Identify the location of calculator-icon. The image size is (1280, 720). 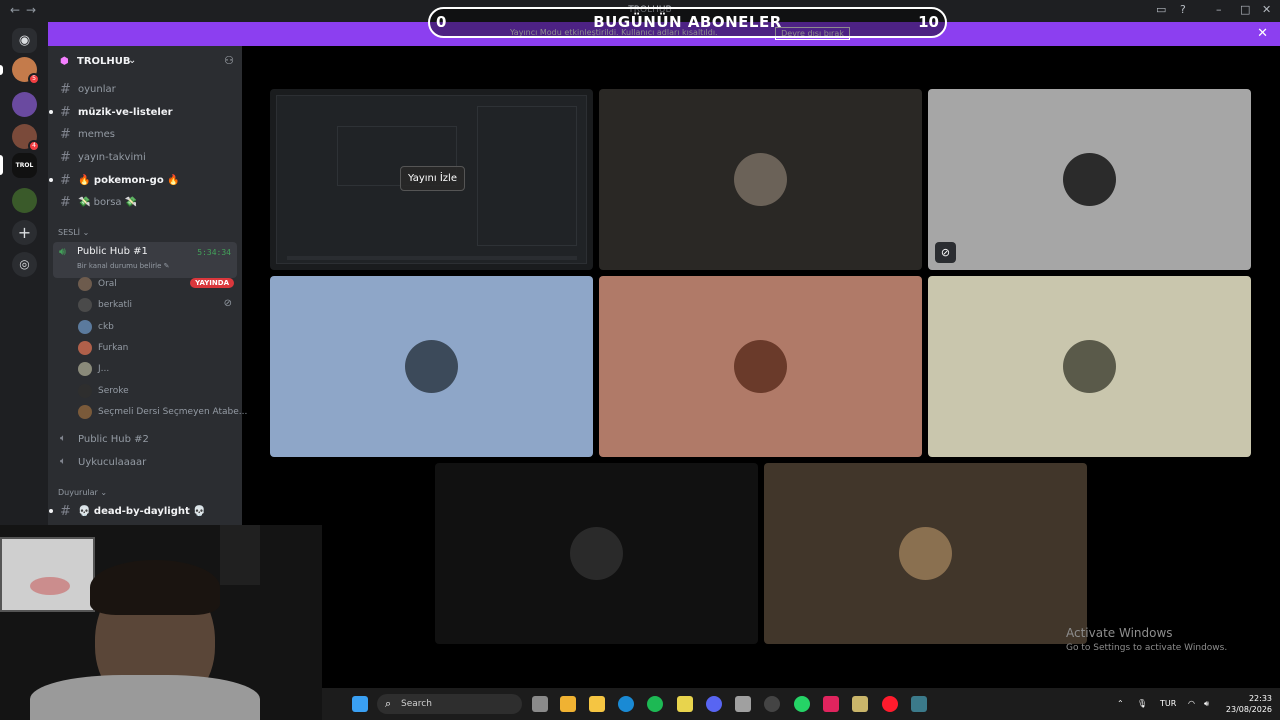
(743, 704).